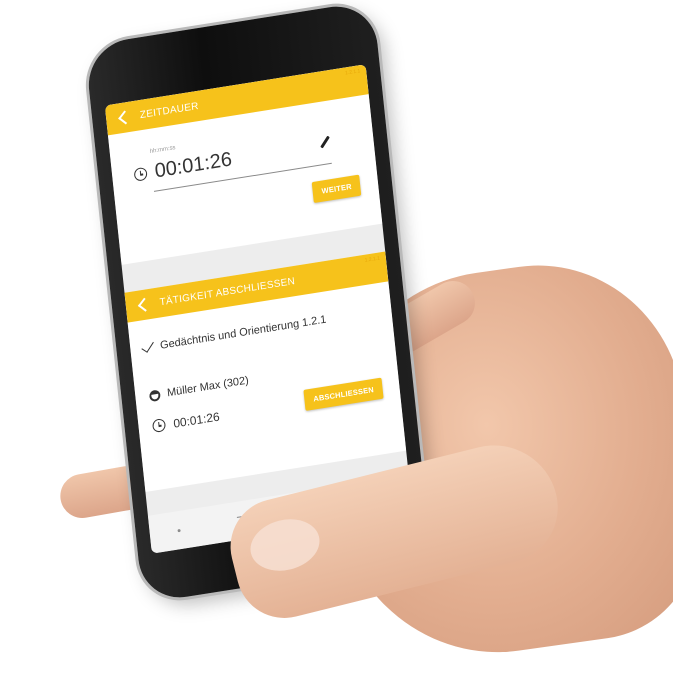 Image resolution: width=673 pixels, height=673 pixels. Describe the element at coordinates (208, 387) in the screenshot. I see `person-name: Müller Max (302)` at that location.